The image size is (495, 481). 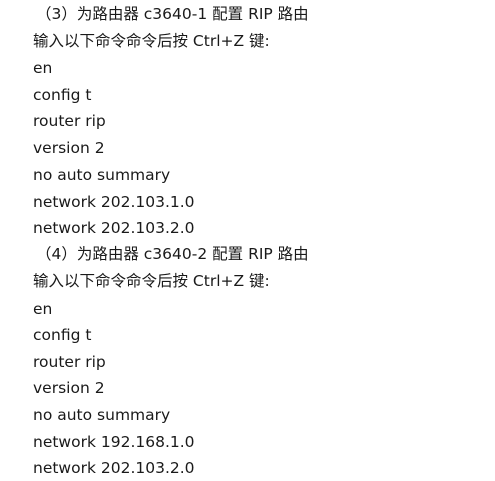 What do you see at coordinates (69, 388) in the screenshot?
I see `section-4-command-4: version 2` at bounding box center [69, 388].